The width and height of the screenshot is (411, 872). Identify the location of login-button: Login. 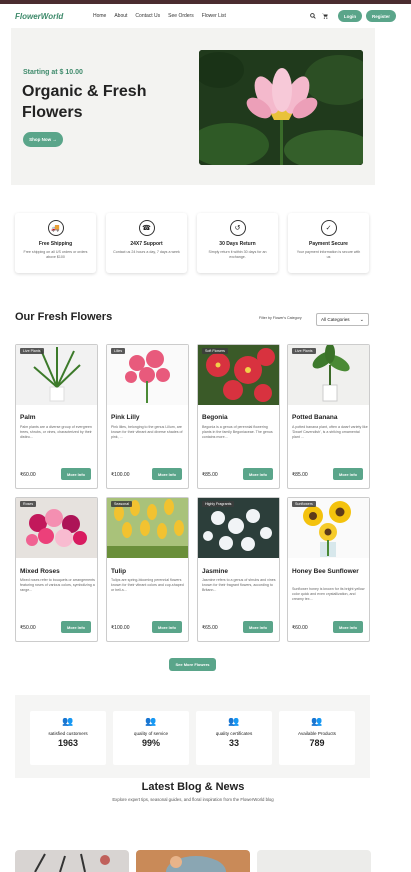
(350, 16).